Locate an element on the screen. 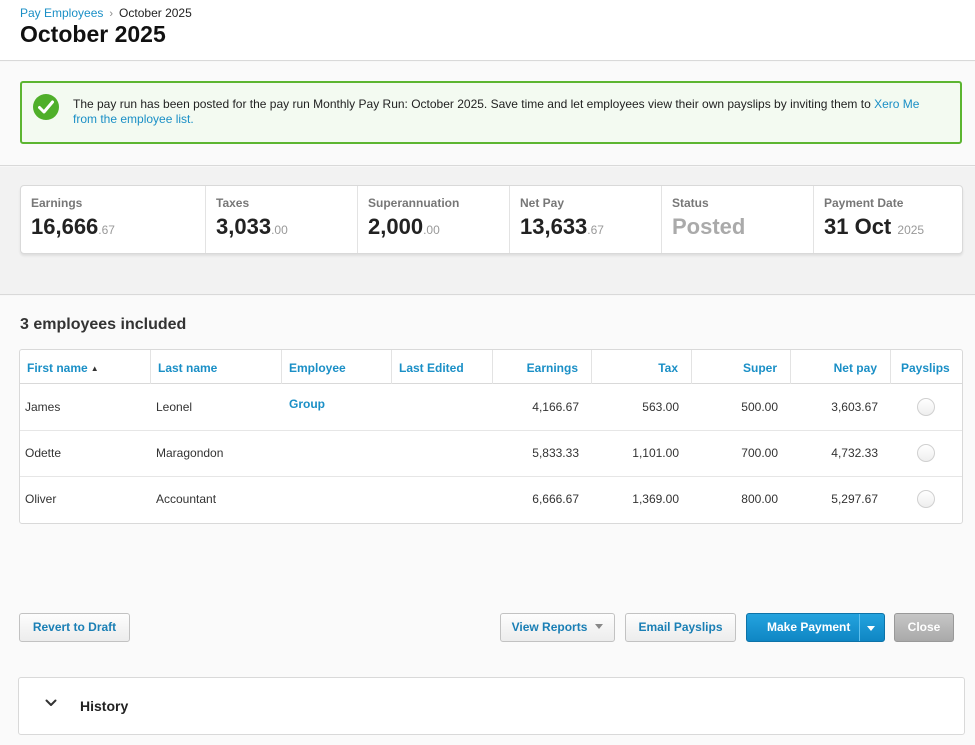 The width and height of the screenshot is (975, 745). taxes-value: 3,033.00 is located at coordinates (281, 227).